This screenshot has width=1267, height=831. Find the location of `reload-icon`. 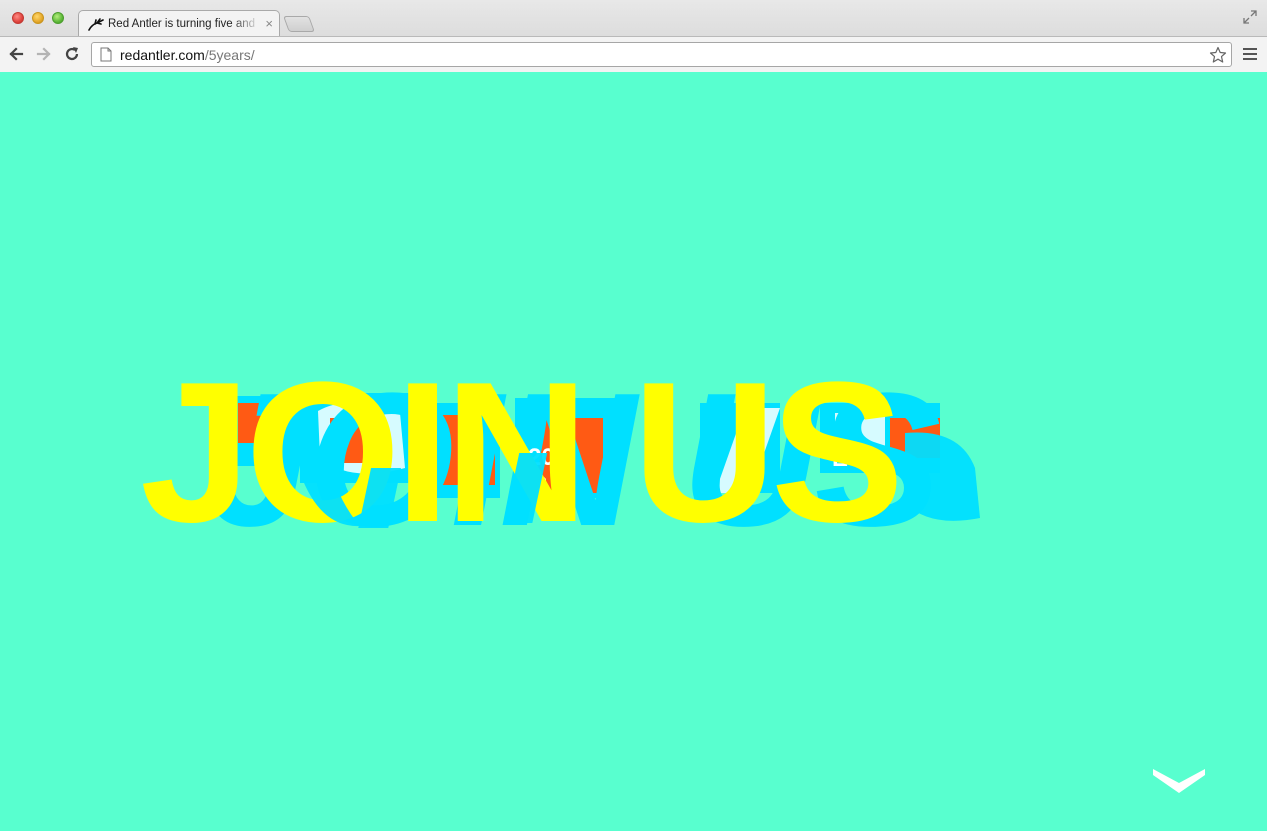

reload-icon is located at coordinates (72, 54).